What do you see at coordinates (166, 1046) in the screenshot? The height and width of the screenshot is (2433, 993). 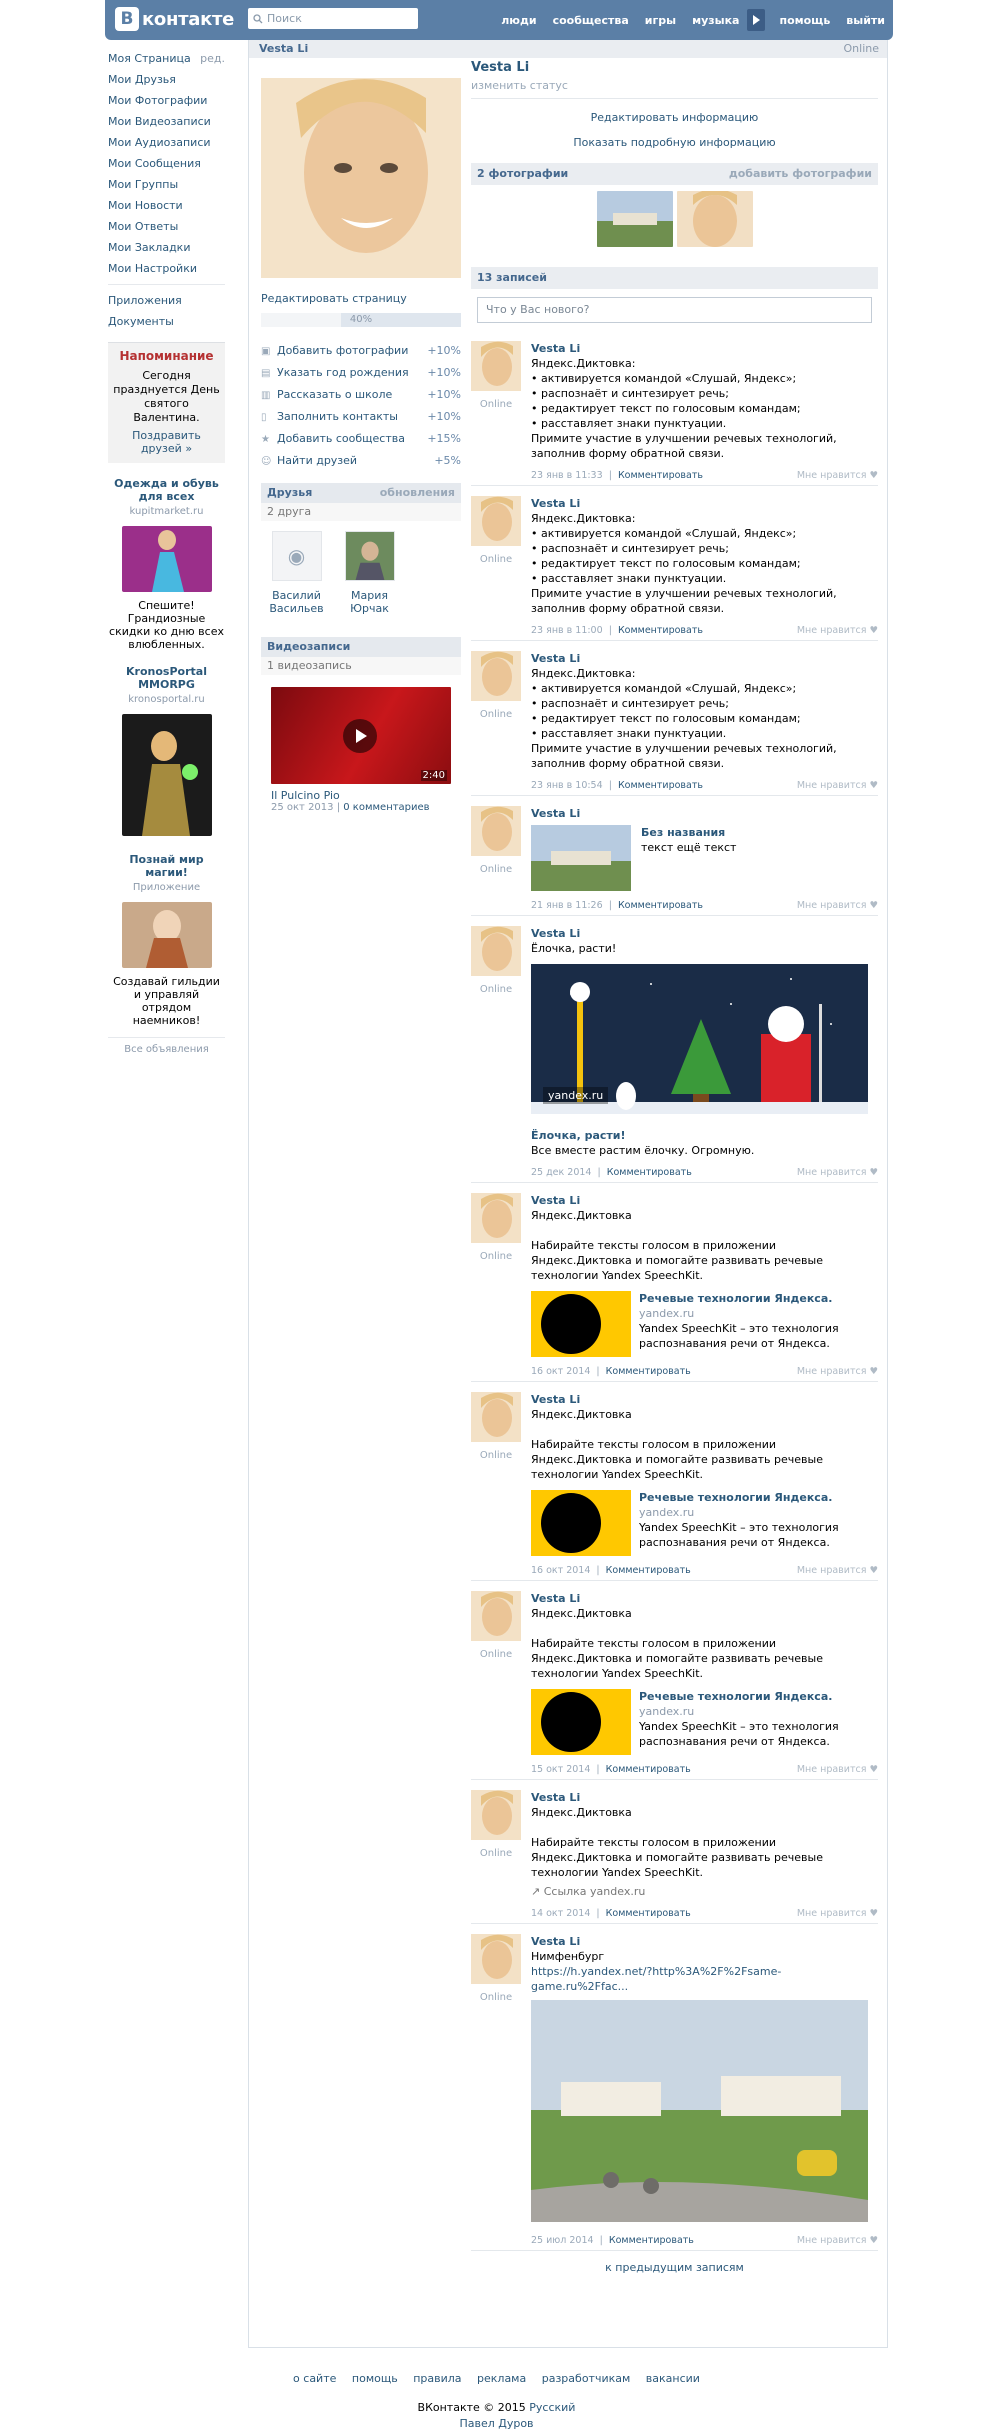 I see `all-ads-link: Все объявления` at bounding box center [166, 1046].